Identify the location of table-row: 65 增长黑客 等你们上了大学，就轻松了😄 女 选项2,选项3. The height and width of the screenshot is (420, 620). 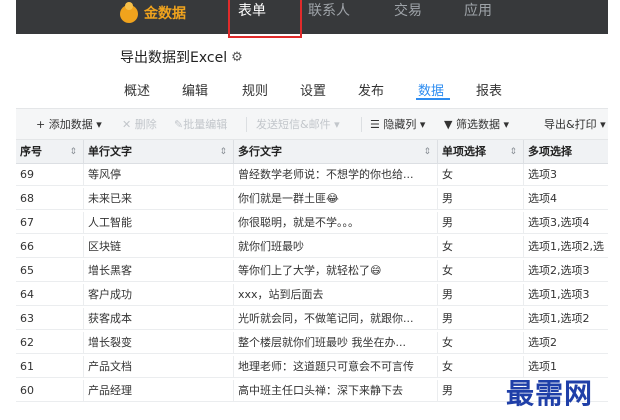
(312, 271).